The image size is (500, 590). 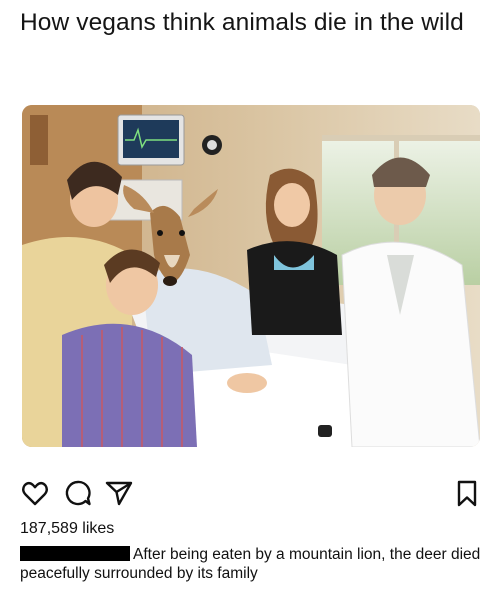 I want to click on comment-icon, so click(x=78, y=493).